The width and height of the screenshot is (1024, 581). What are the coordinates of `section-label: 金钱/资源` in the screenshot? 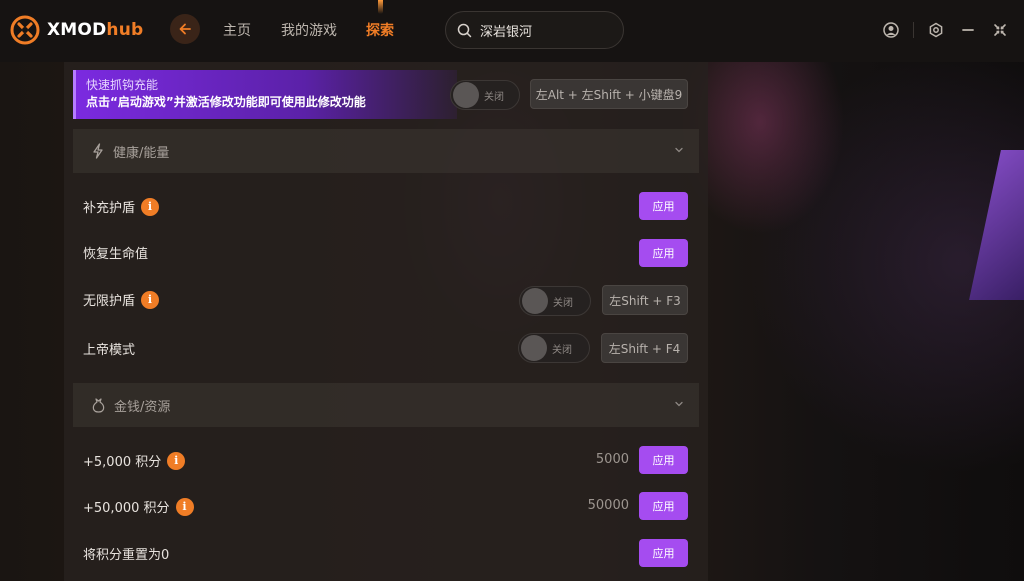 It's located at (142, 407).